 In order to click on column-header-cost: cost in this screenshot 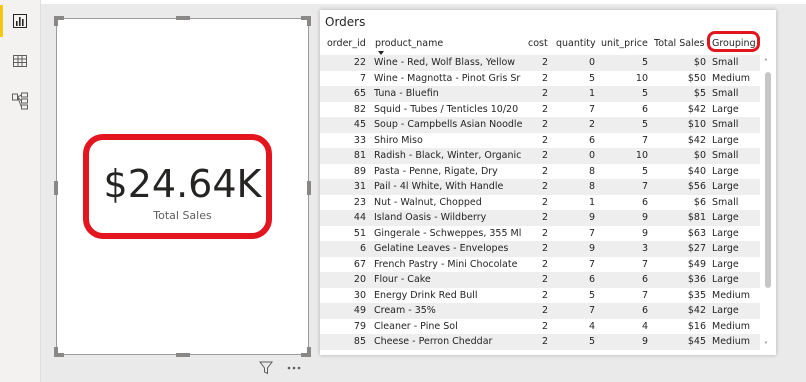, I will do `click(538, 43)`.